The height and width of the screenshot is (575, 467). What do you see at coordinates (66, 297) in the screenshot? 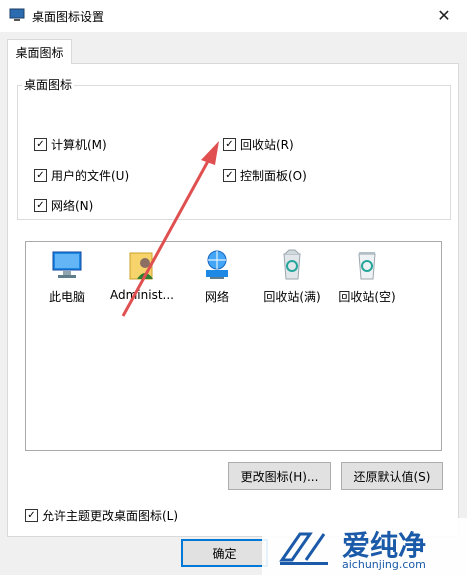
I see `icon-label: 此电脑` at bounding box center [66, 297].